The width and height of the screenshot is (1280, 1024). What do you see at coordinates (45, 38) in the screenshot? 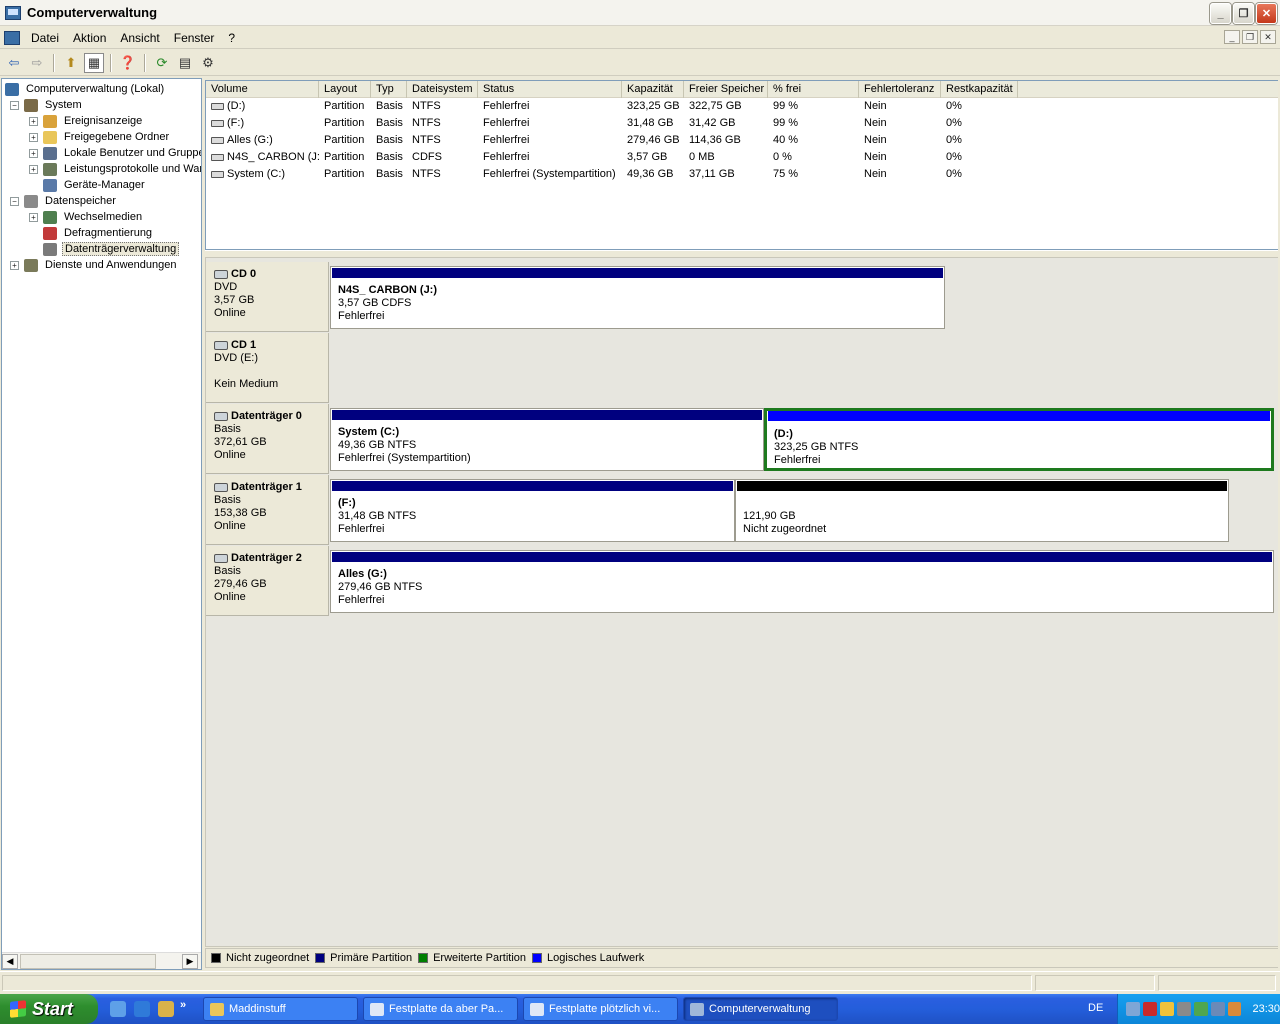
I see `menu-datei: Datei` at bounding box center [45, 38].